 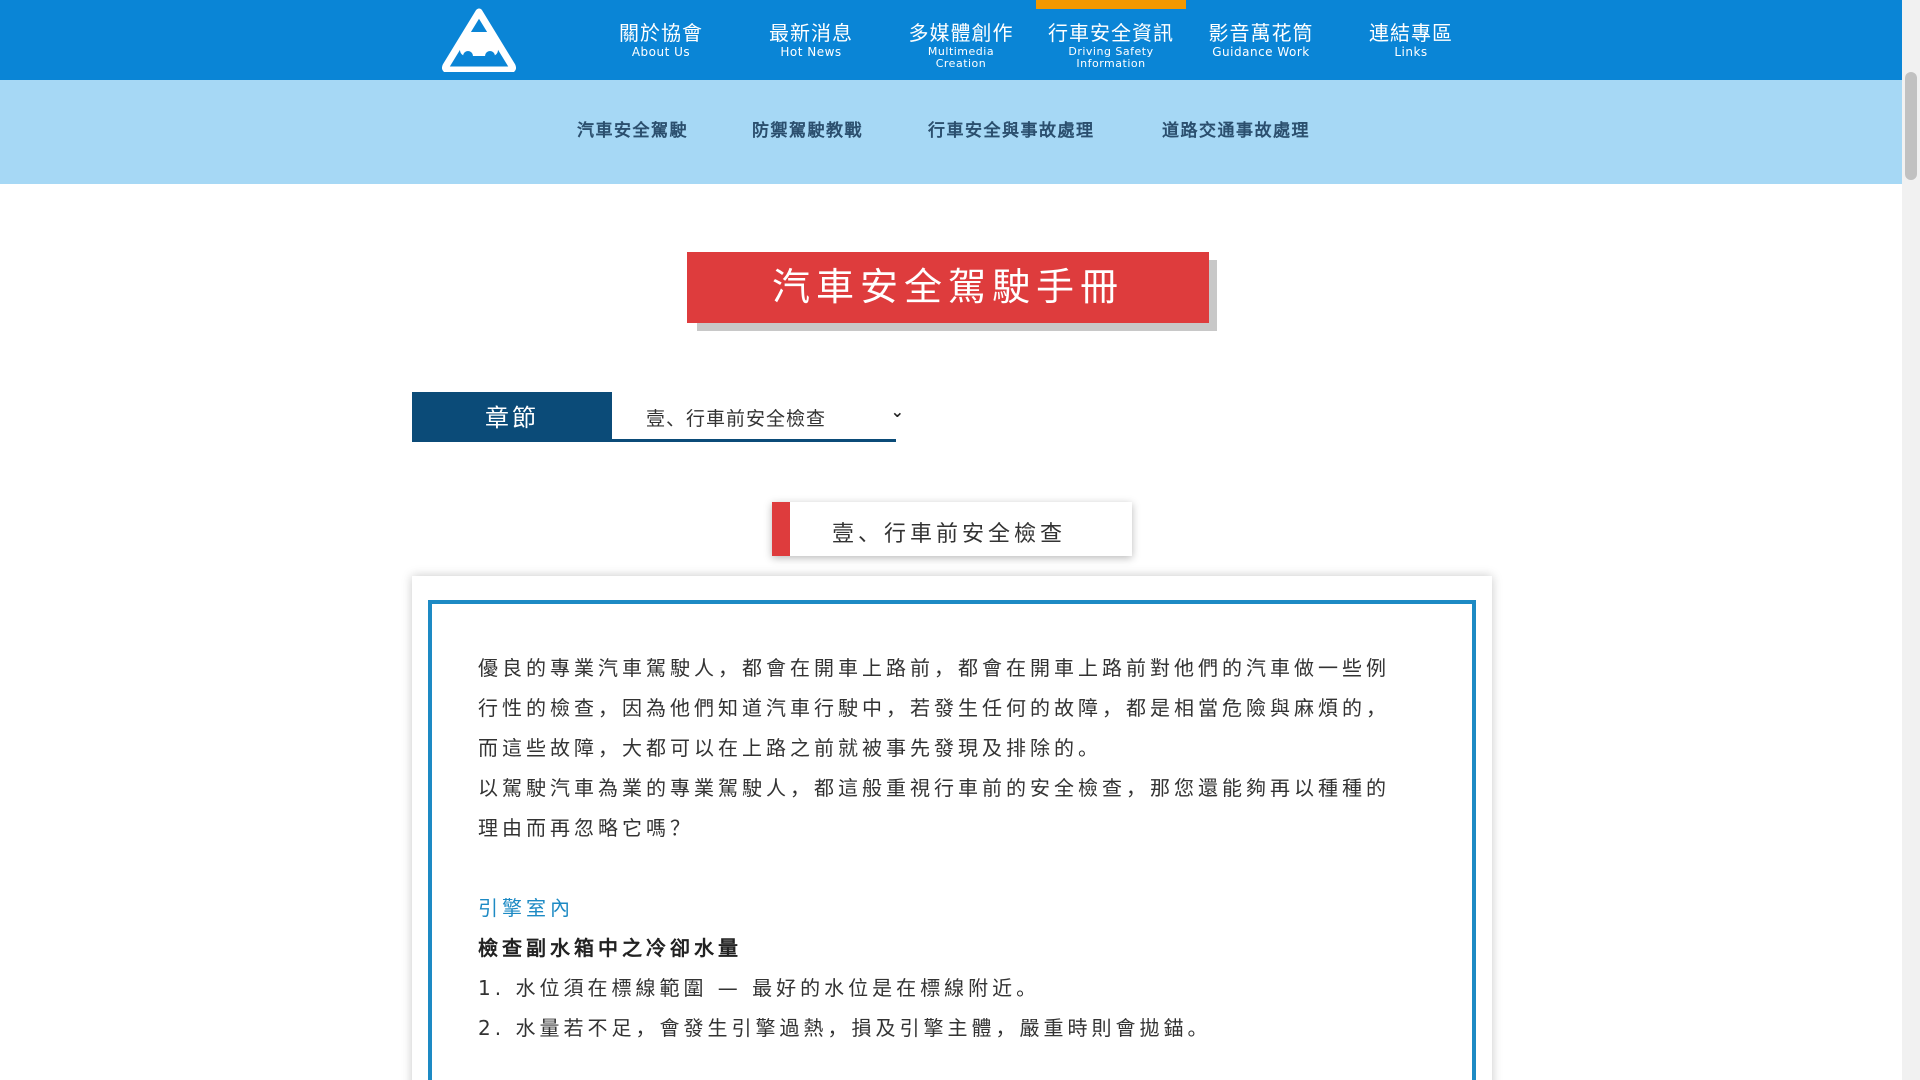 I want to click on section-heading-text: 壹、行車前安全檢查, so click(x=949, y=534).